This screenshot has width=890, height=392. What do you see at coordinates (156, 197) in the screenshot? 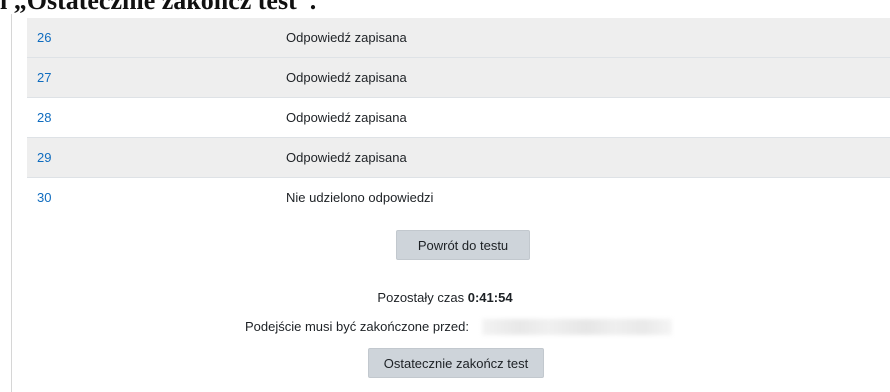
I see `question-number-link: 30` at bounding box center [156, 197].